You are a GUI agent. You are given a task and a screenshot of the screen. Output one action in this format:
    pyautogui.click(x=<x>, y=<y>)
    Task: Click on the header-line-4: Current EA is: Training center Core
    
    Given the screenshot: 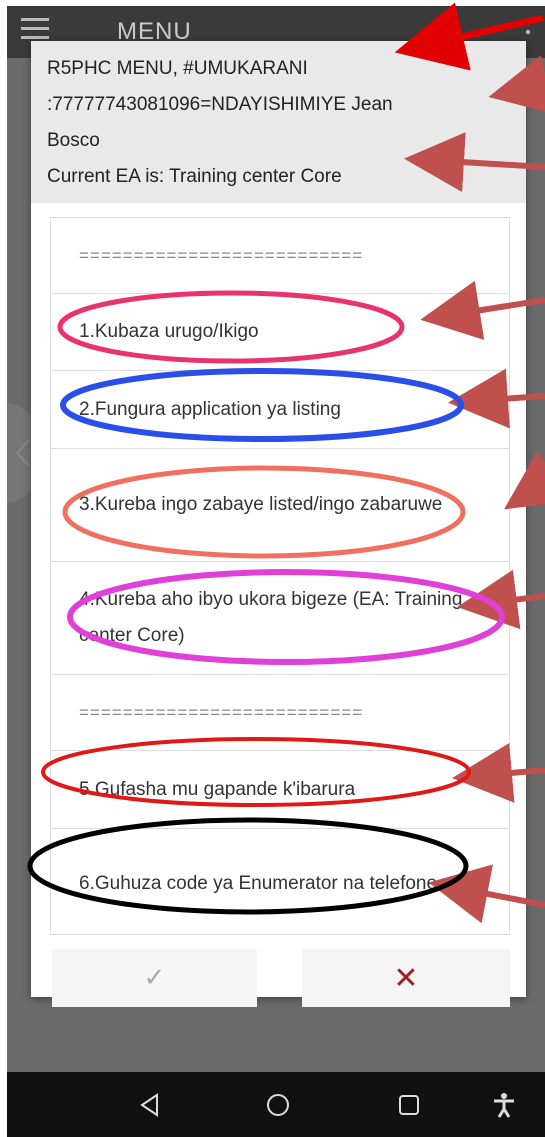 What is the action you would take?
    pyautogui.click(x=194, y=176)
    